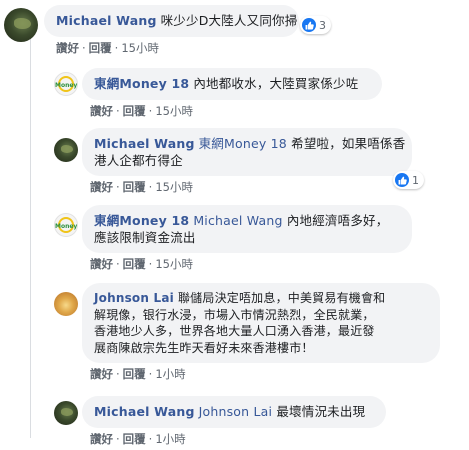  I want to click on mention-tag: Johnson Lai, so click(236, 411).